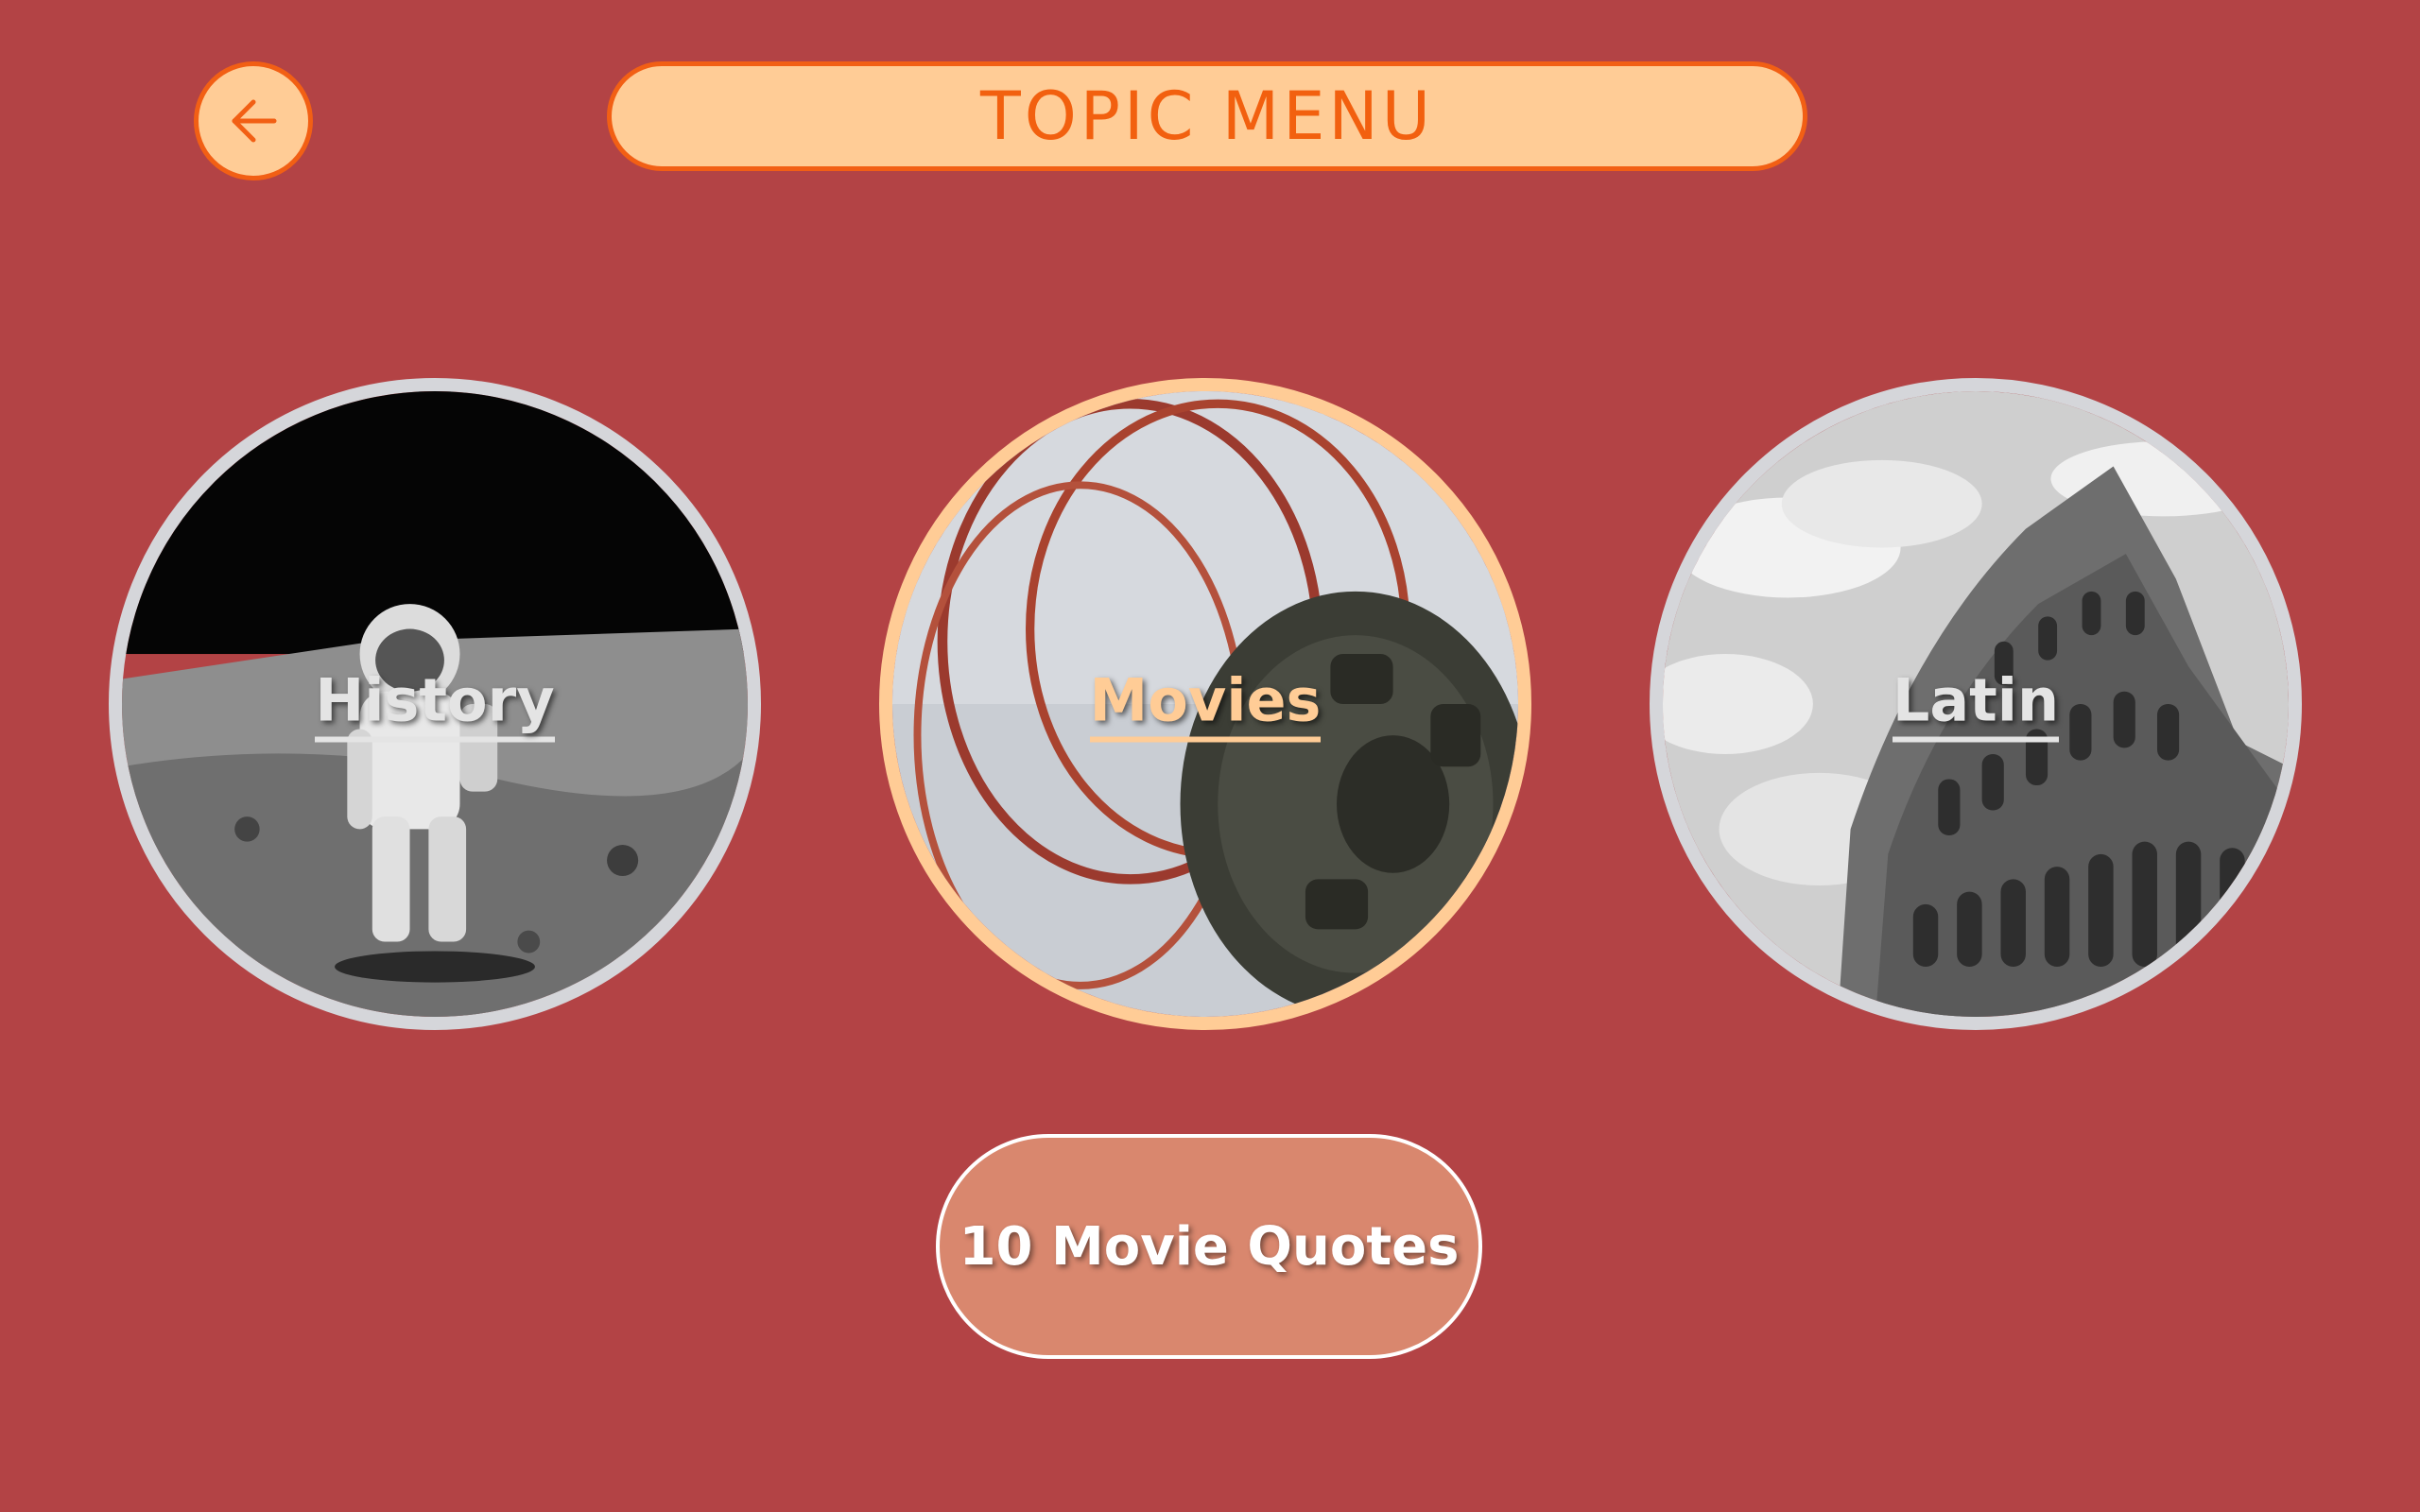 Image resolution: width=2420 pixels, height=1512 pixels. I want to click on title-bar: TOPIC MENU, so click(1207, 116).